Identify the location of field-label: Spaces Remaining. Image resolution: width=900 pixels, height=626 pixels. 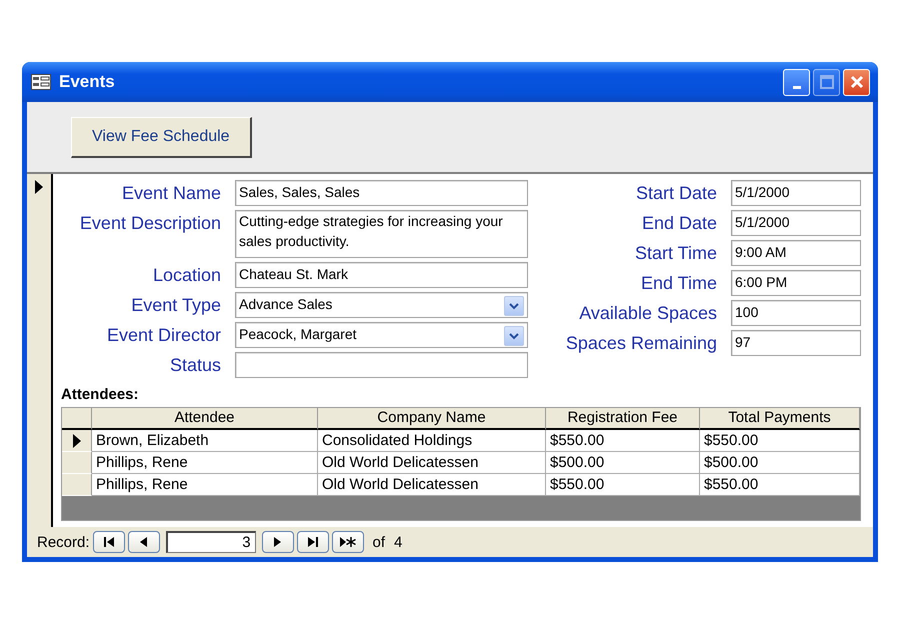
(640, 343).